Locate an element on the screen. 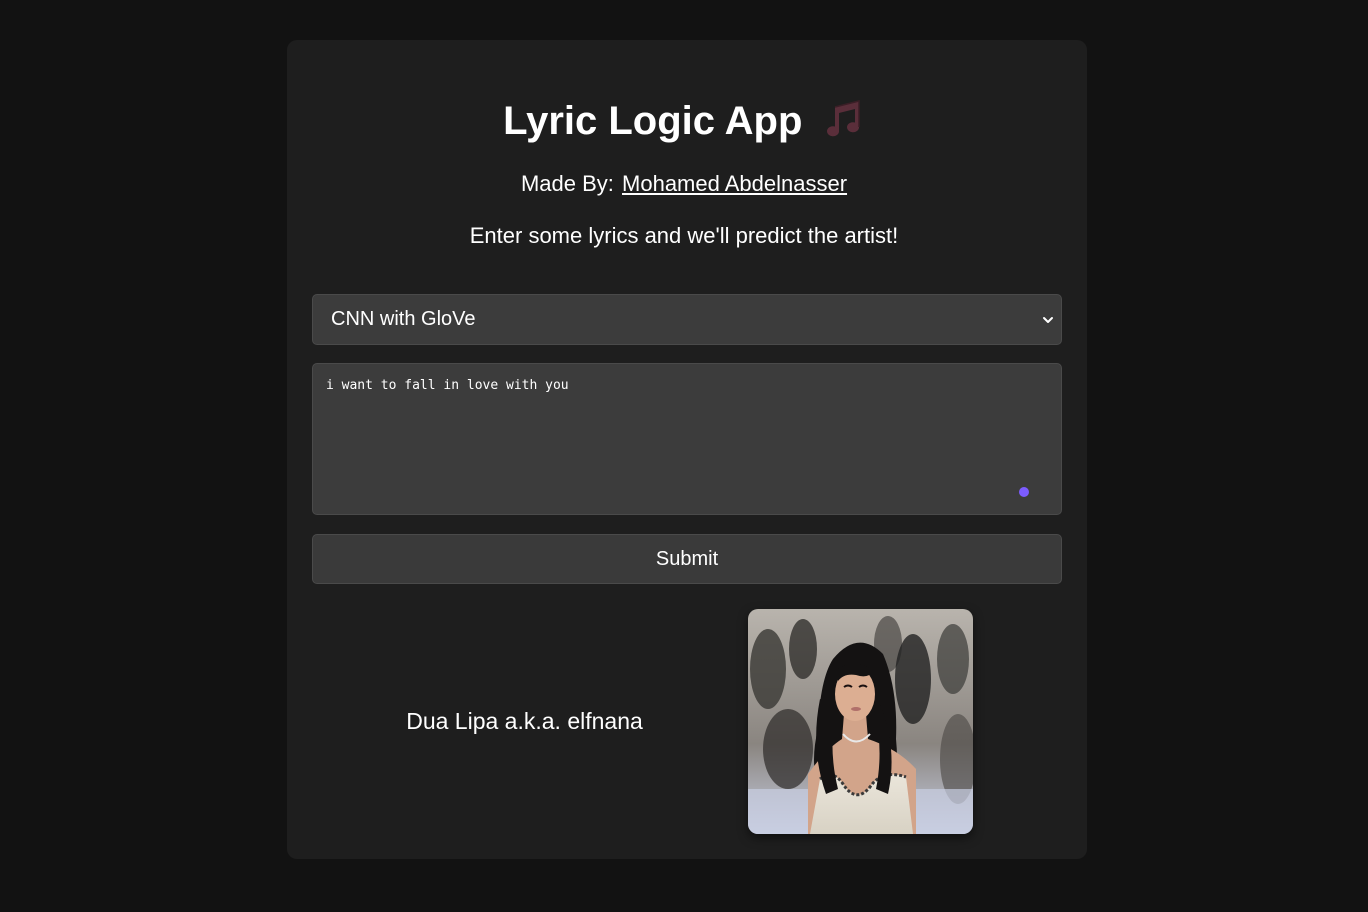 Image resolution: width=1368 pixels, height=912 pixels. author-link: Mohamed Abdelnasser is located at coordinates (734, 183).